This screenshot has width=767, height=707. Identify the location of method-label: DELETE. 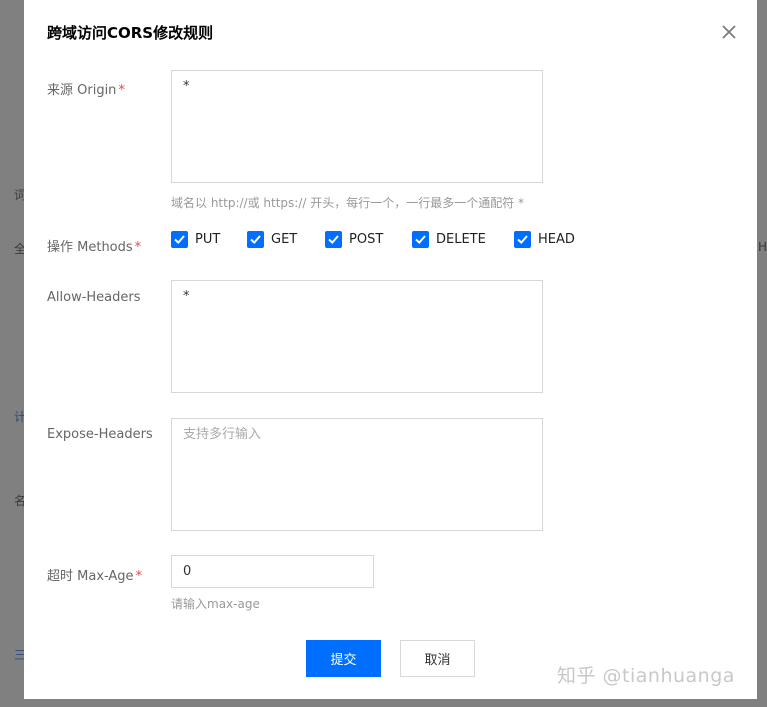
(461, 239).